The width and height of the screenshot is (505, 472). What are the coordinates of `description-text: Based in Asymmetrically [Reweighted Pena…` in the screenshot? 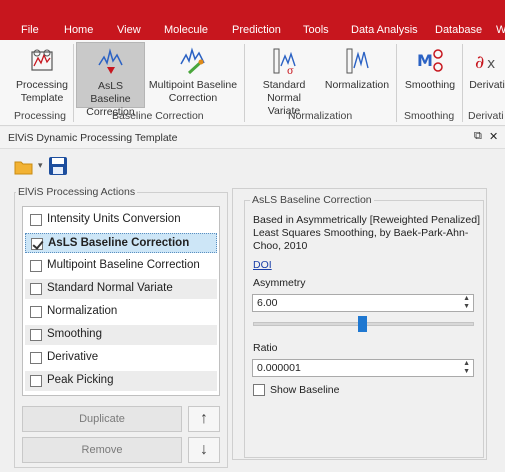 It's located at (367, 233).